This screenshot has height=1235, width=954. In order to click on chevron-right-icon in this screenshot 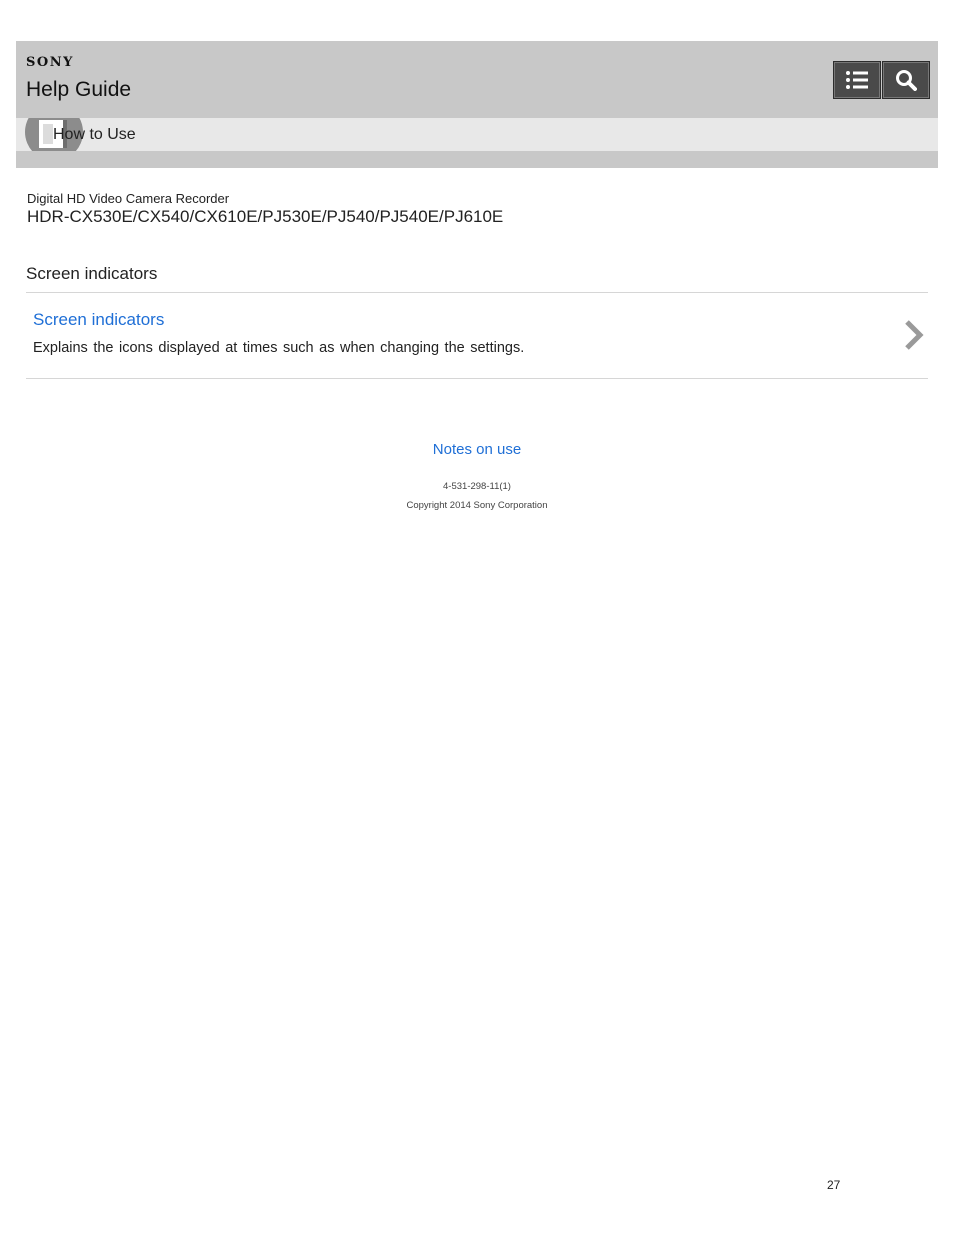, I will do `click(914, 335)`.